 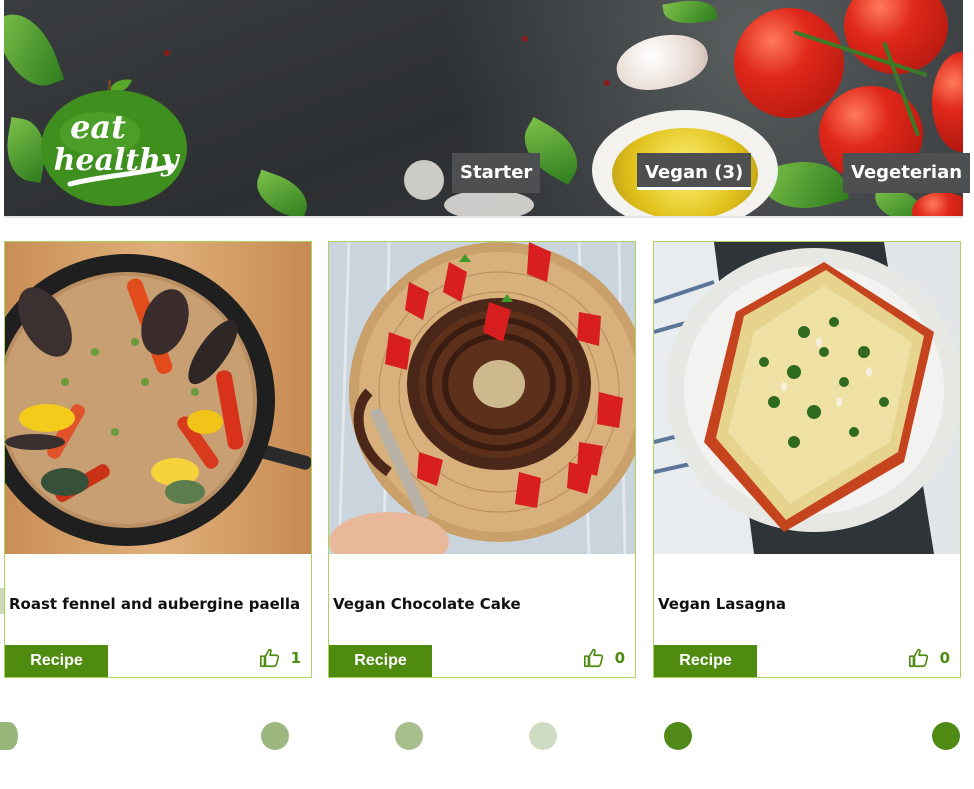 What do you see at coordinates (907, 173) in the screenshot?
I see `nav-tab-vegeterian: Vegeterian` at bounding box center [907, 173].